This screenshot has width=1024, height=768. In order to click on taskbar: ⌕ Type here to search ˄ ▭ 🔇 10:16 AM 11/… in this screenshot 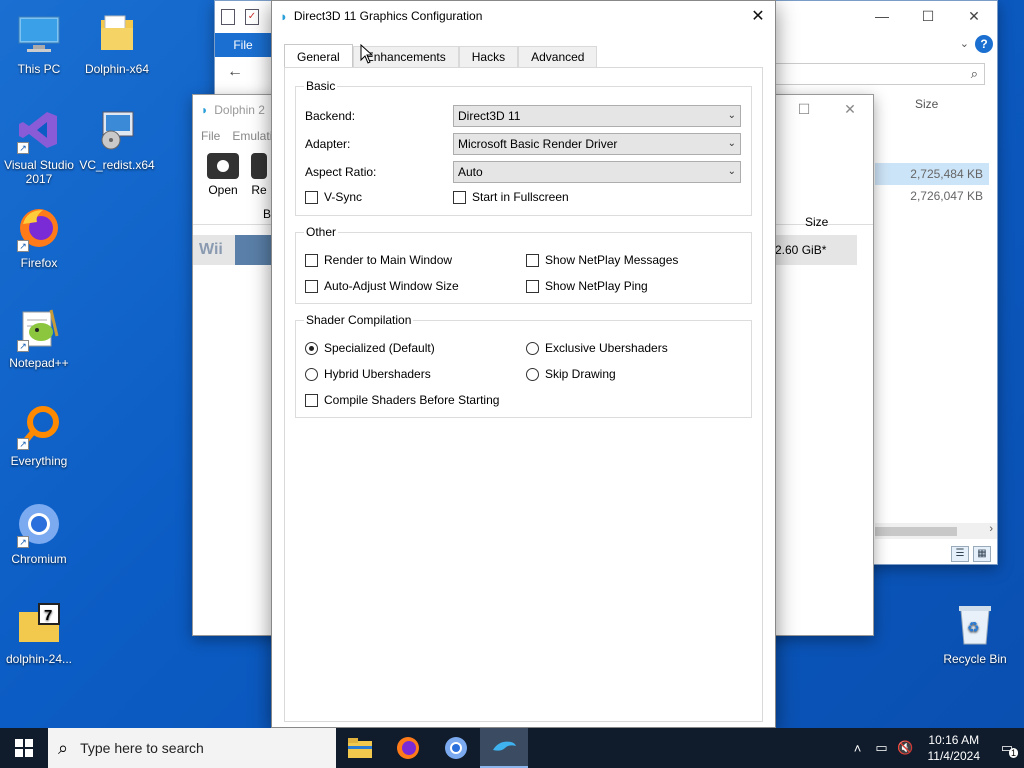, I will do `click(512, 748)`.